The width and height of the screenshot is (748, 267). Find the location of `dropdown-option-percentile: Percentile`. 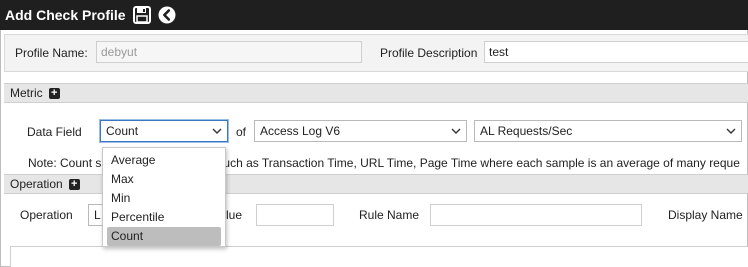

dropdown-option-percentile: Percentile is located at coordinates (164, 217).